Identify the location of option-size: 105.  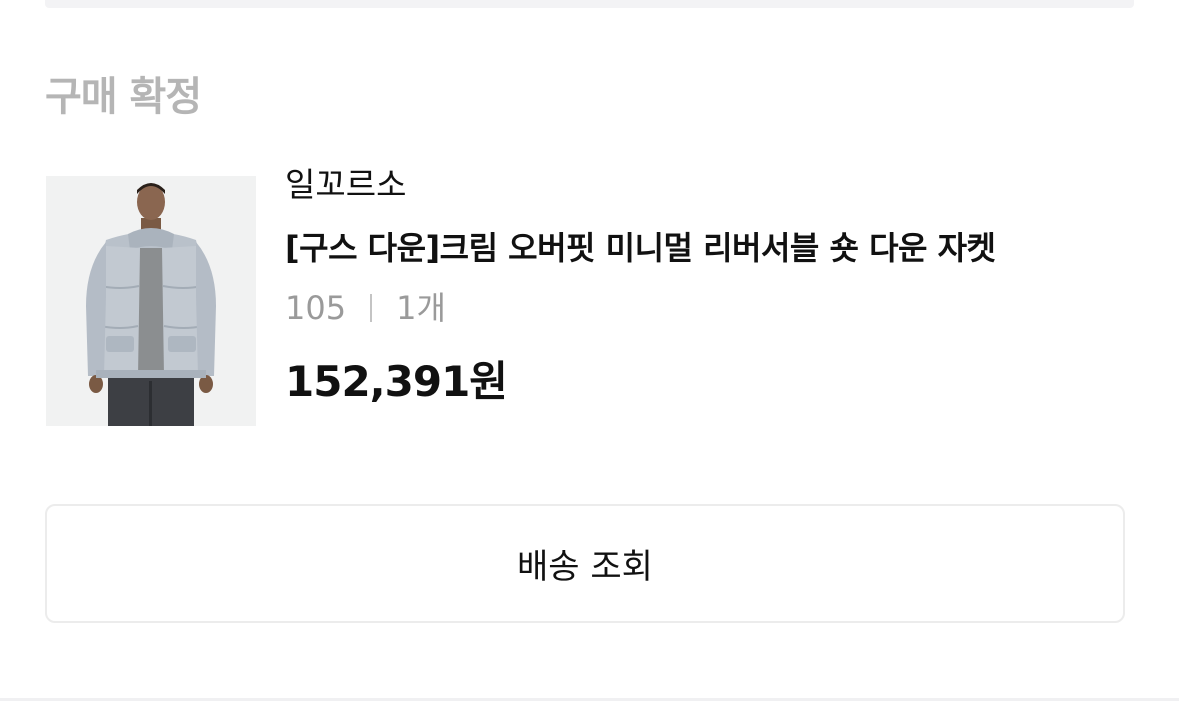
(316, 308).